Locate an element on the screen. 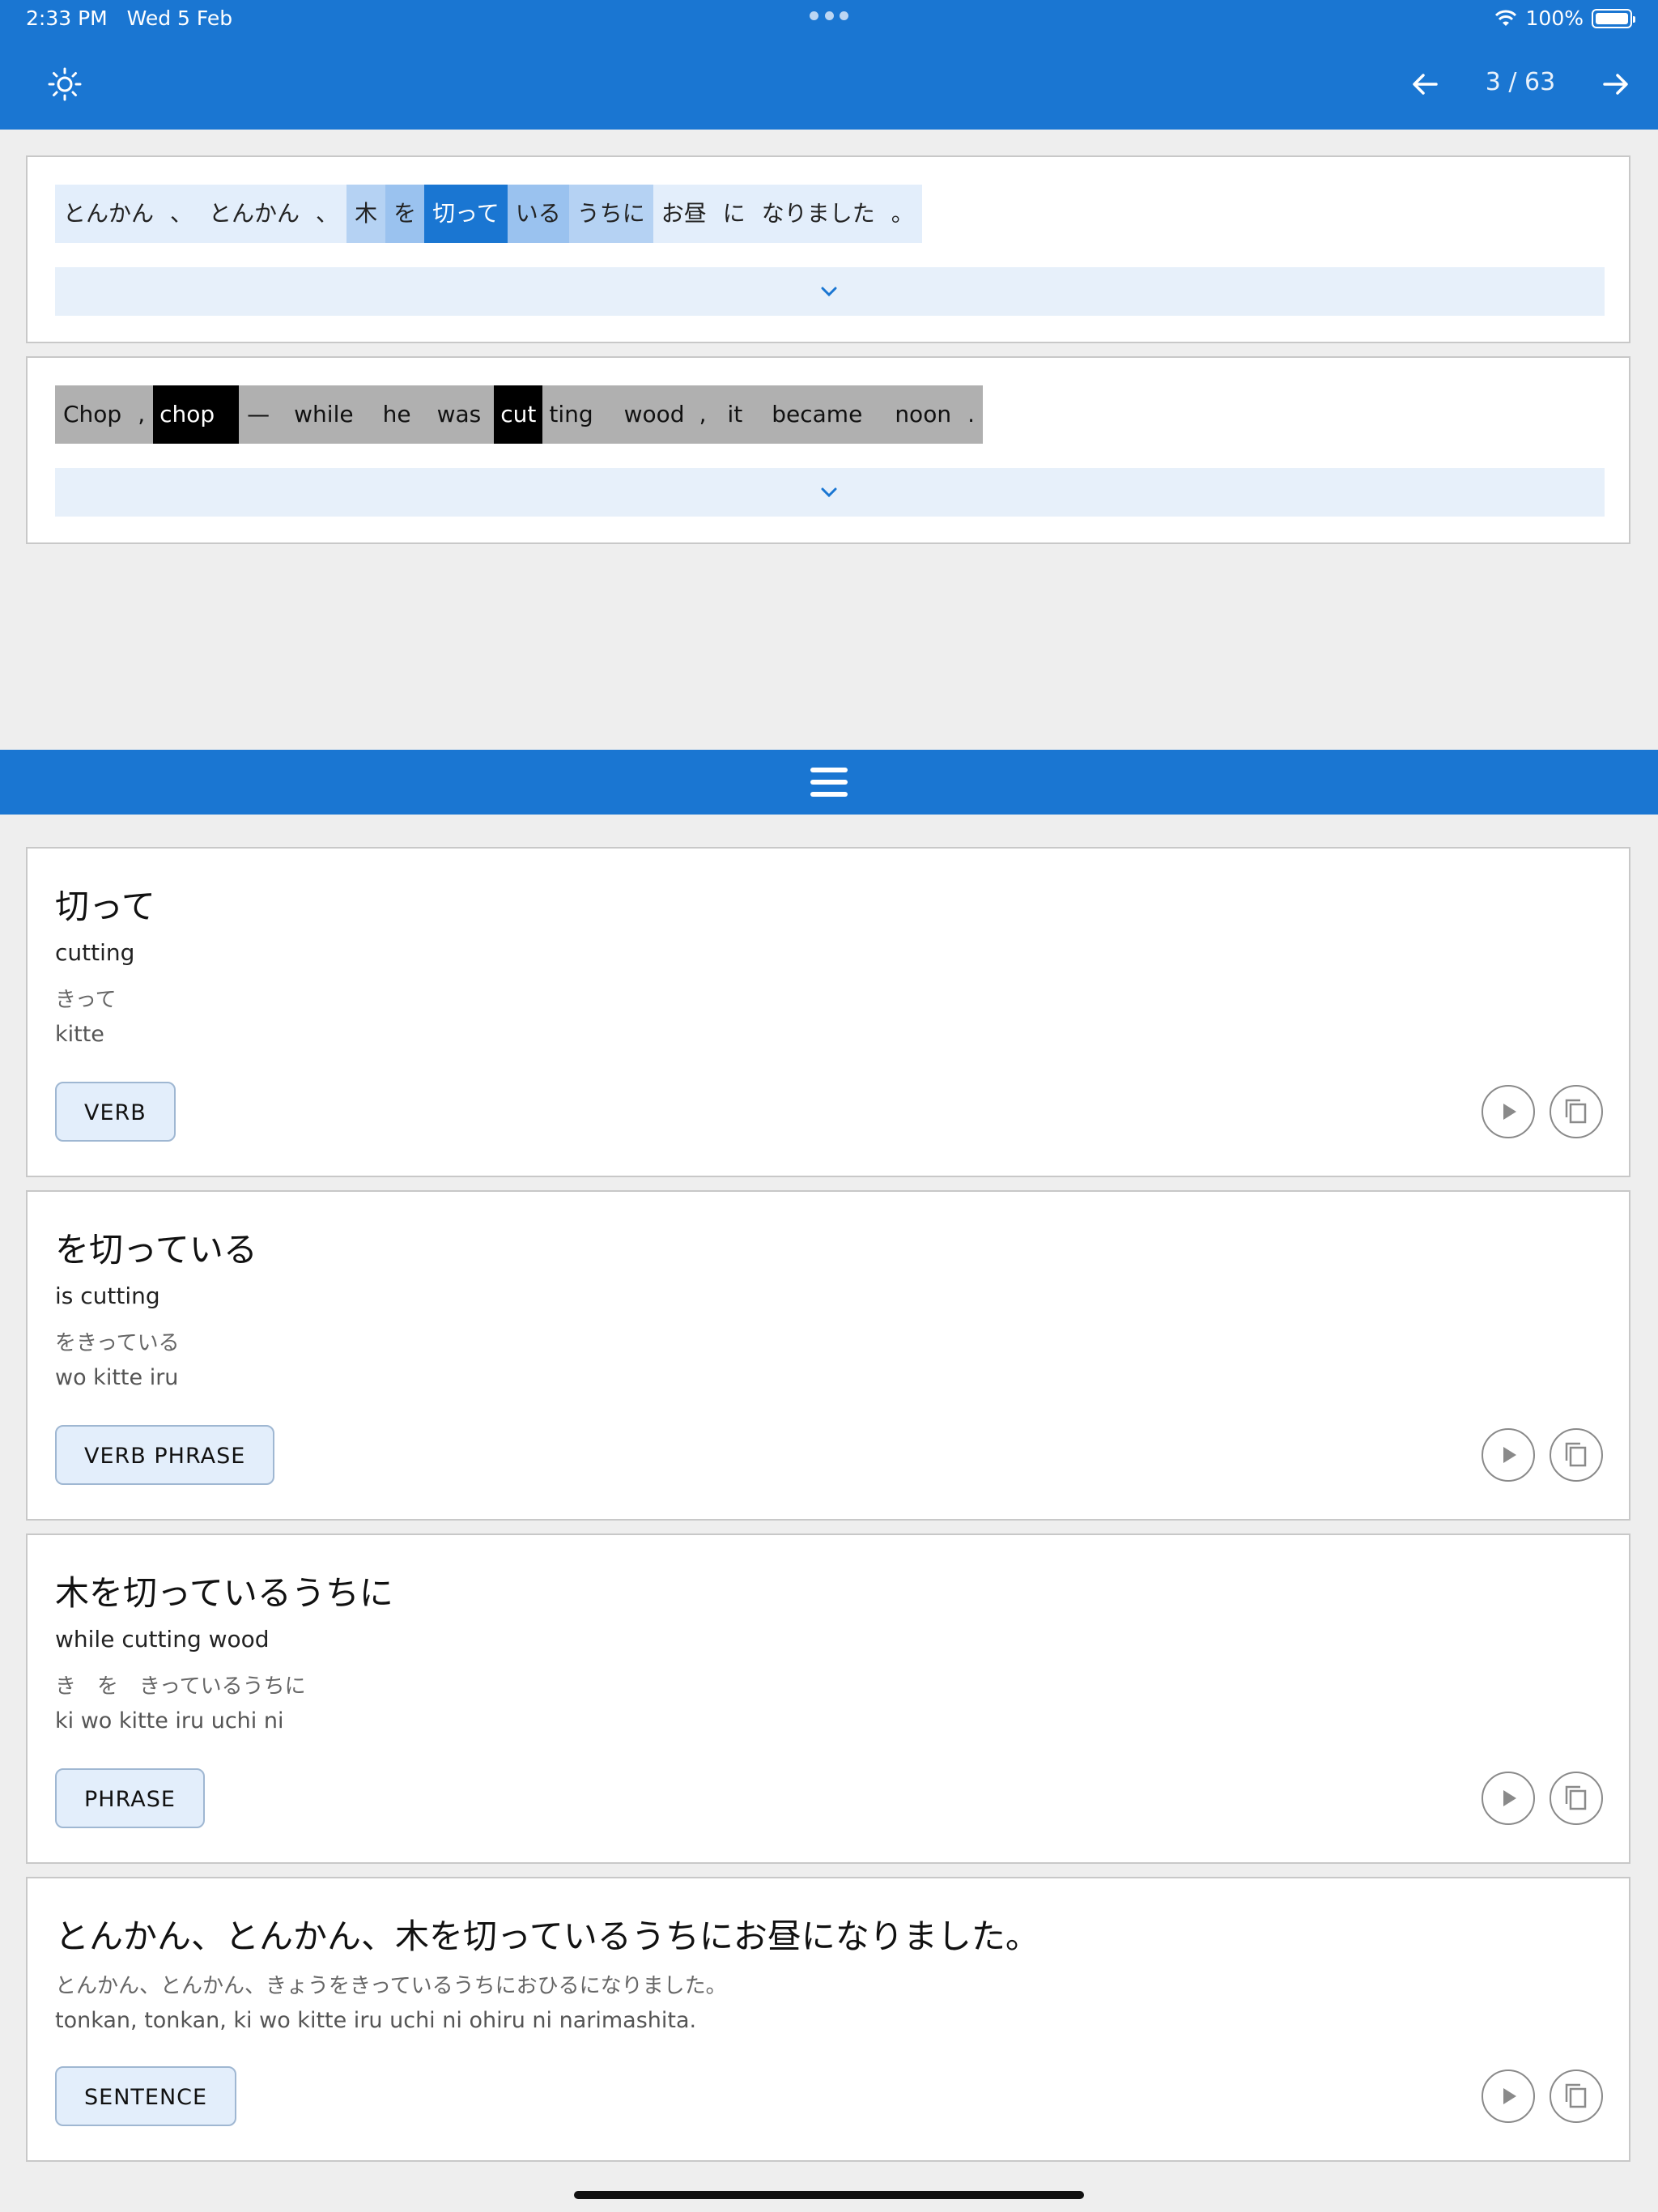 The image size is (1658, 2212). meaning: while cutting wood is located at coordinates (162, 1640).